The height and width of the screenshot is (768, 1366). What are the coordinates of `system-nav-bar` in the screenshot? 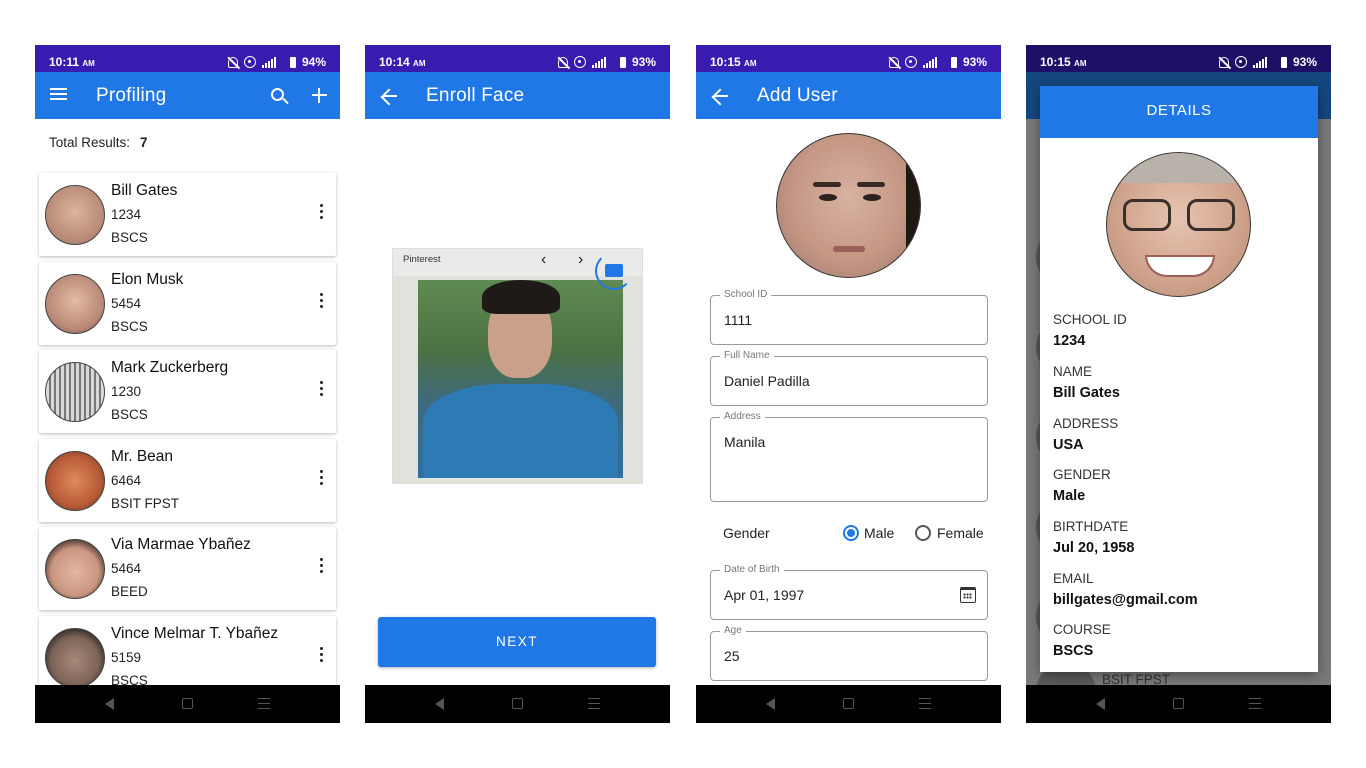 It's located at (187, 704).